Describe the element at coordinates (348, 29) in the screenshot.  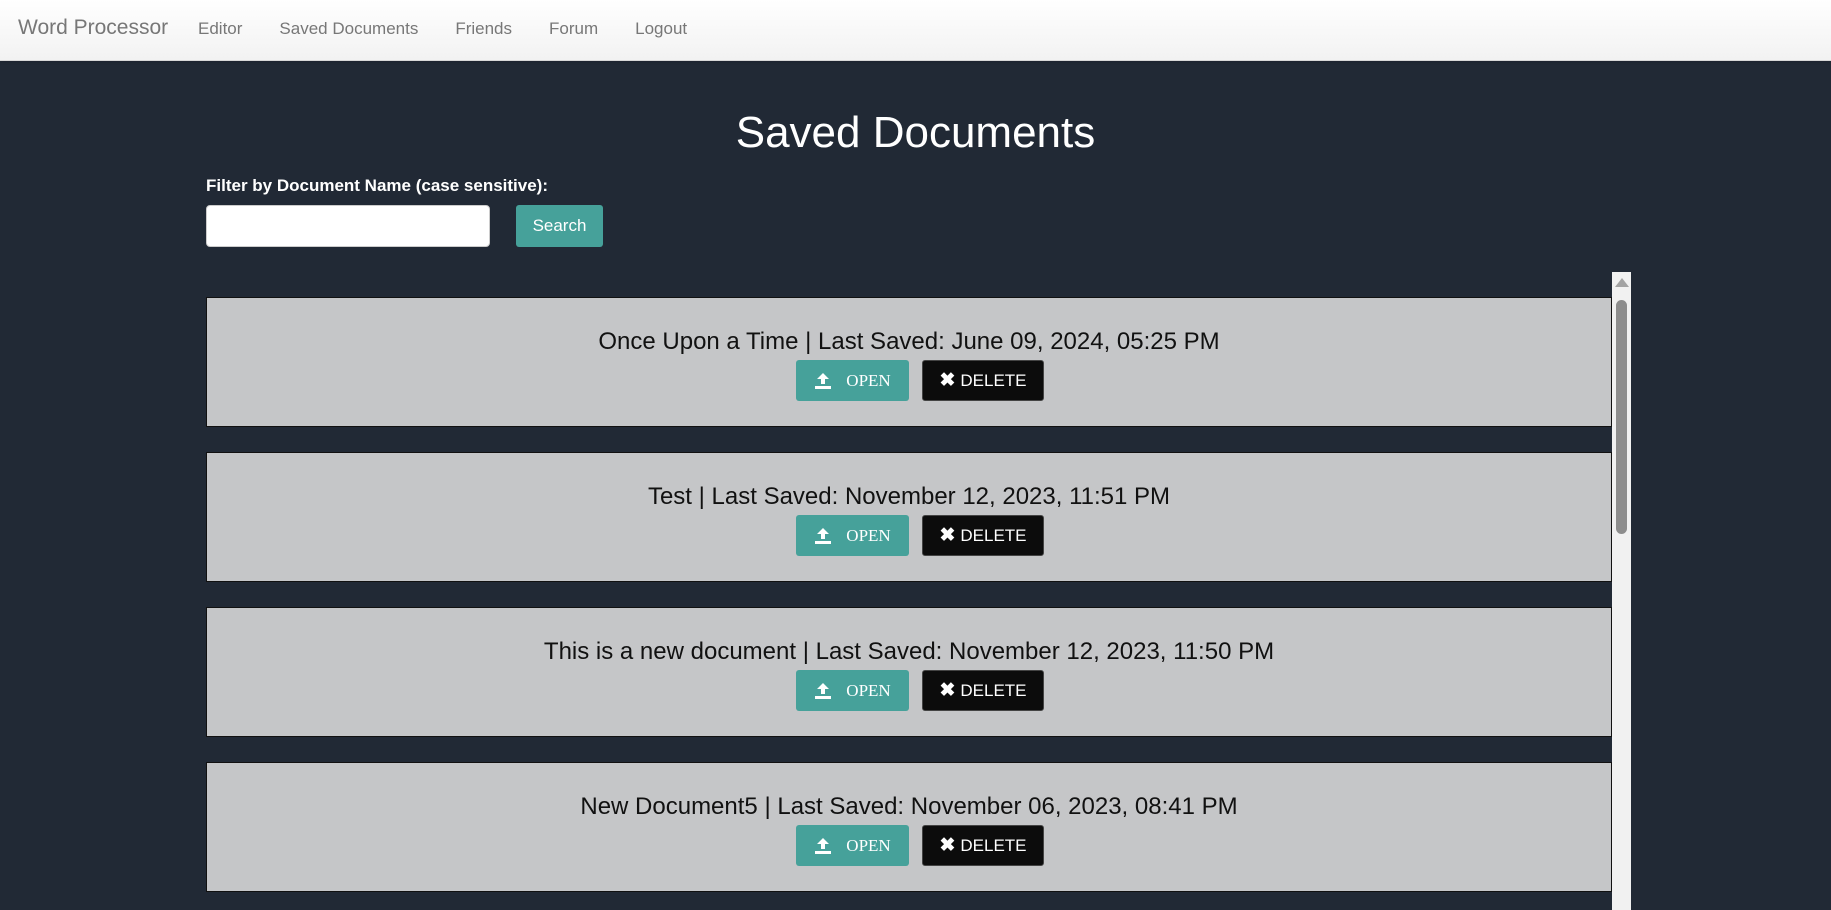
I see `nav-link-saved-documents: Saved Documents` at that location.